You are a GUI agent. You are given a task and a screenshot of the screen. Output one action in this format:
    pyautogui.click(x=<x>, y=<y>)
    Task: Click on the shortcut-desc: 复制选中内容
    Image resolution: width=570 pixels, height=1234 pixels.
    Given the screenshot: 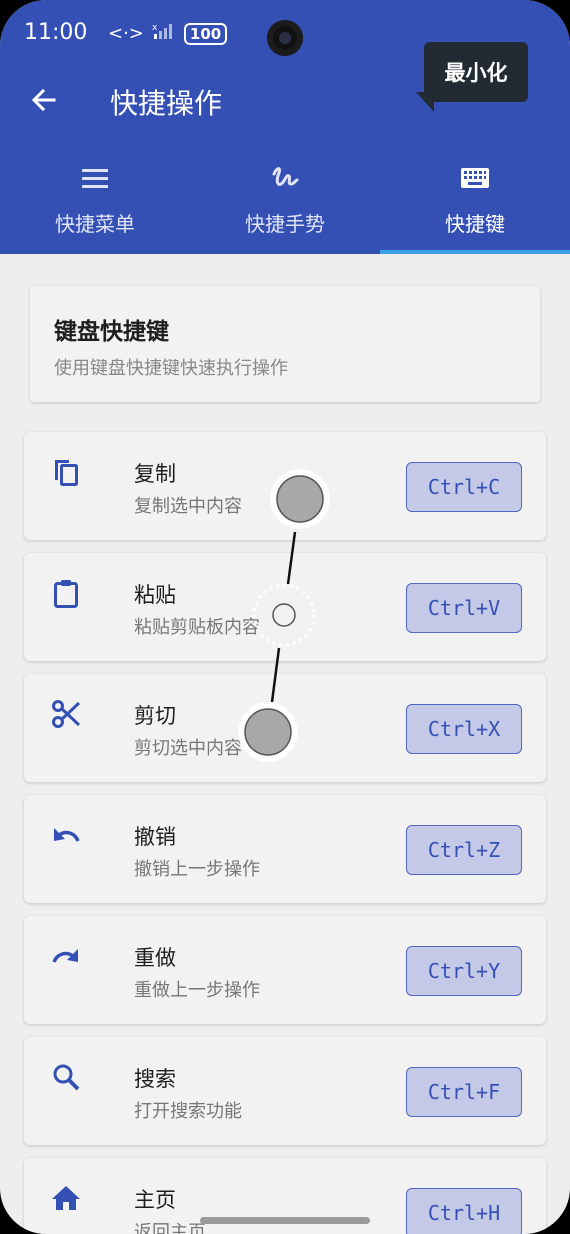 What is the action you would take?
    pyautogui.click(x=188, y=506)
    